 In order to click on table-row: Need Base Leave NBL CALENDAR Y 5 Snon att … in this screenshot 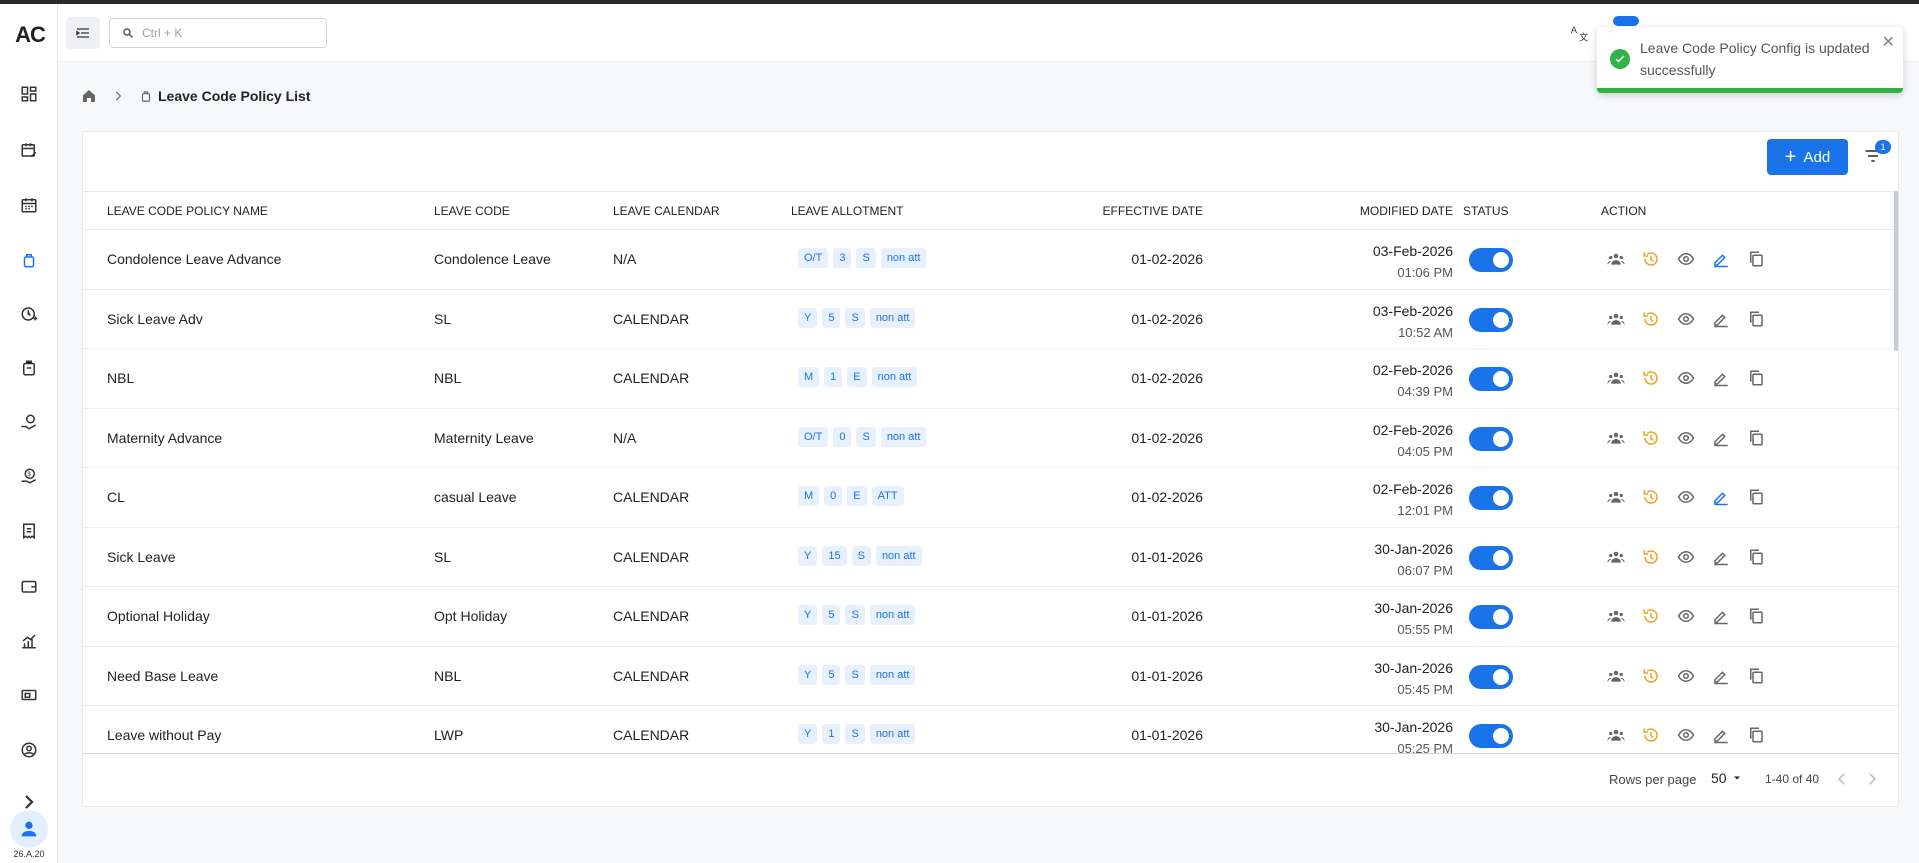, I will do `click(990, 676)`.